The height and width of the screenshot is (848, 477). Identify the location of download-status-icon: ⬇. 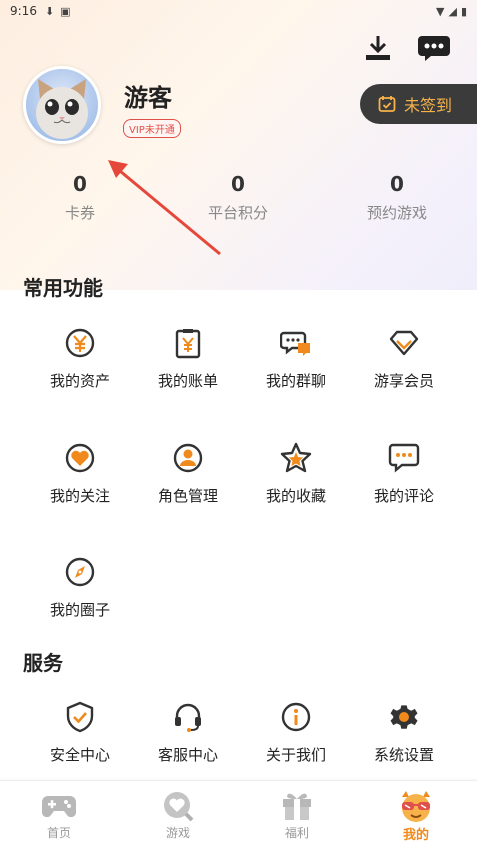
(49, 11).